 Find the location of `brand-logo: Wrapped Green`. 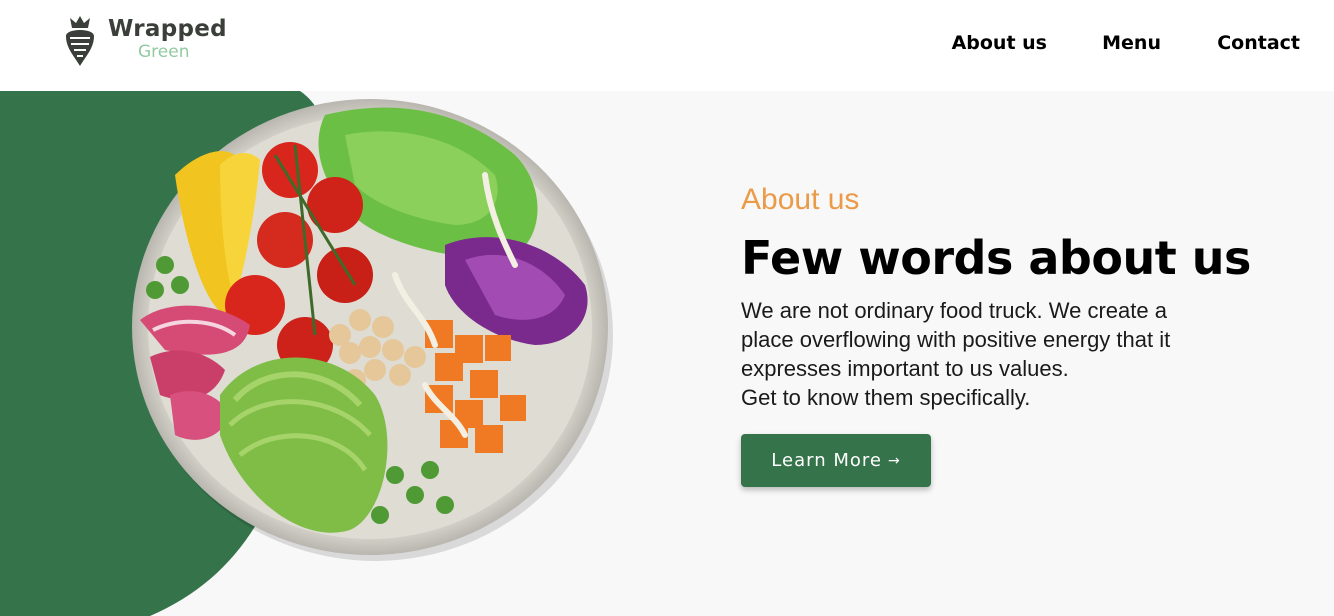

brand-logo: Wrapped Green is located at coordinates (147, 42).